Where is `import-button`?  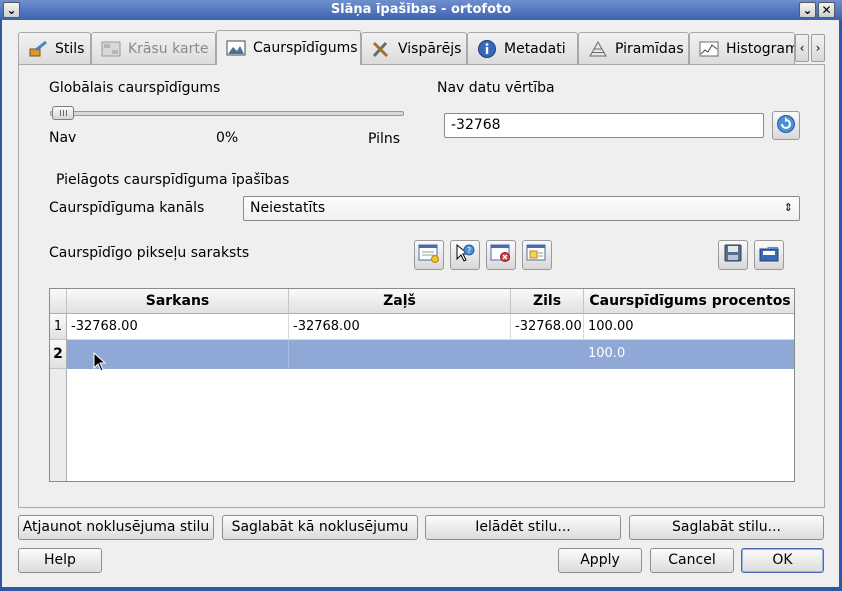 import-button is located at coordinates (769, 255).